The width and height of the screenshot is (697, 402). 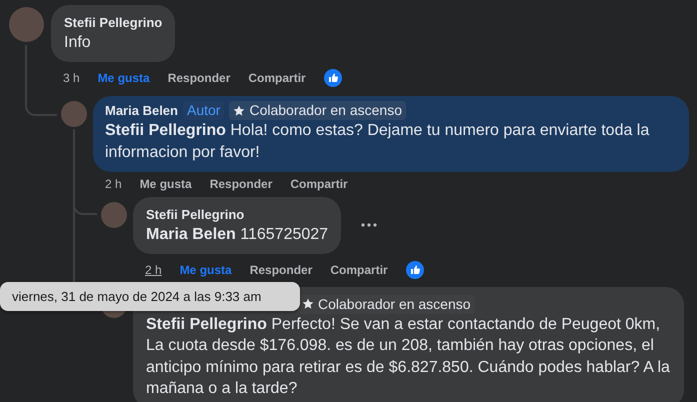 What do you see at coordinates (369, 225) in the screenshot?
I see `more-icon` at bounding box center [369, 225].